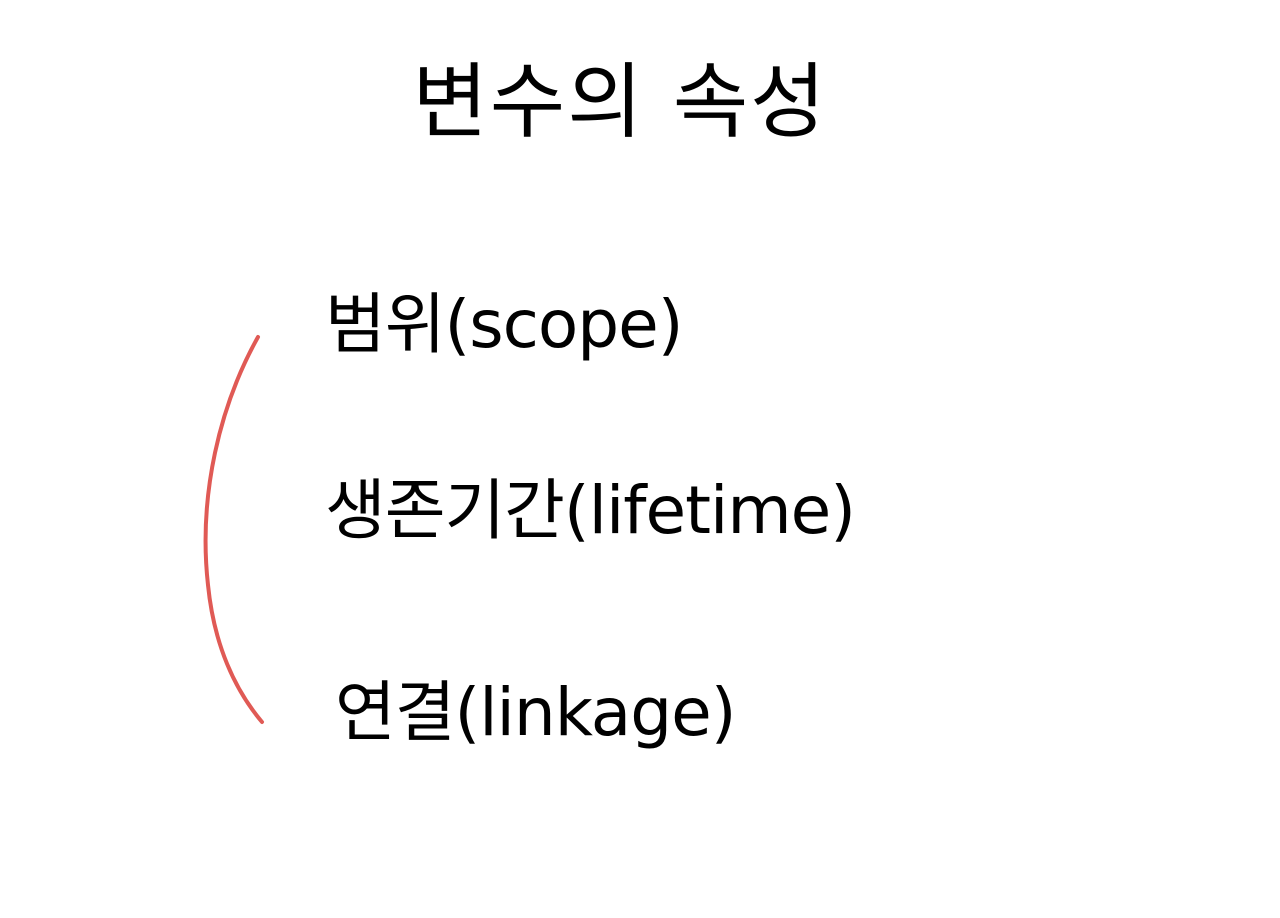  I want to click on bracket-stroke, so click(233, 529).